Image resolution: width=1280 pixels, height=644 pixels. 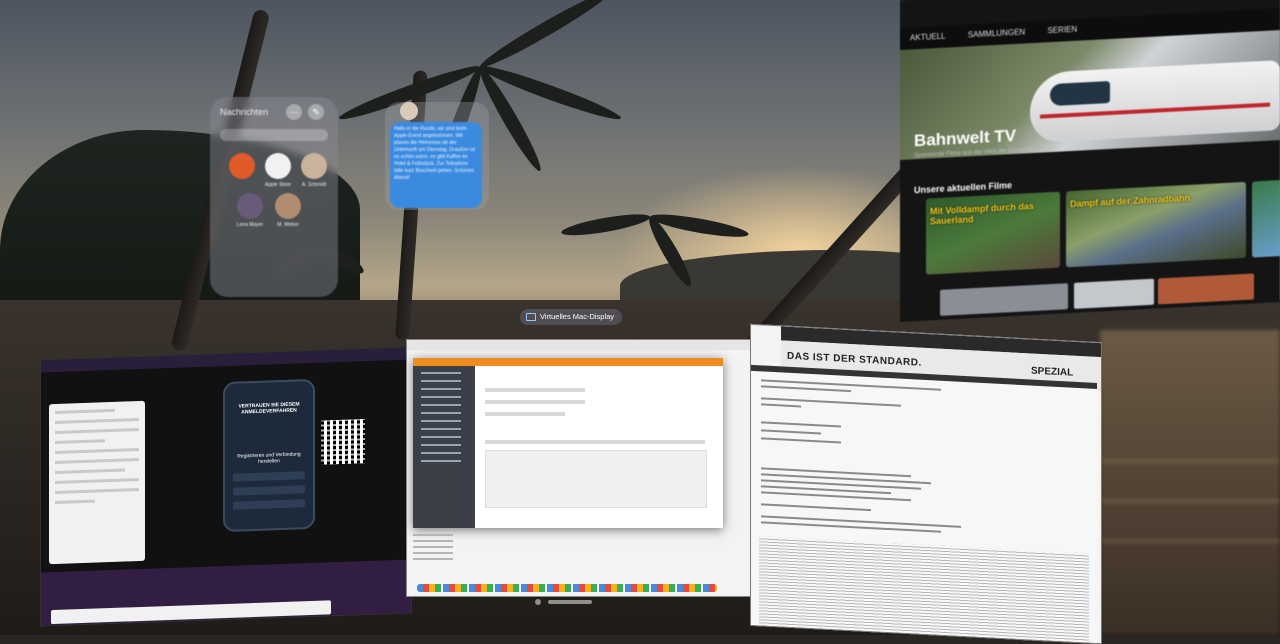 I want to click on virtual-display-label: Virtuelles Mac-Display, so click(x=571, y=317).